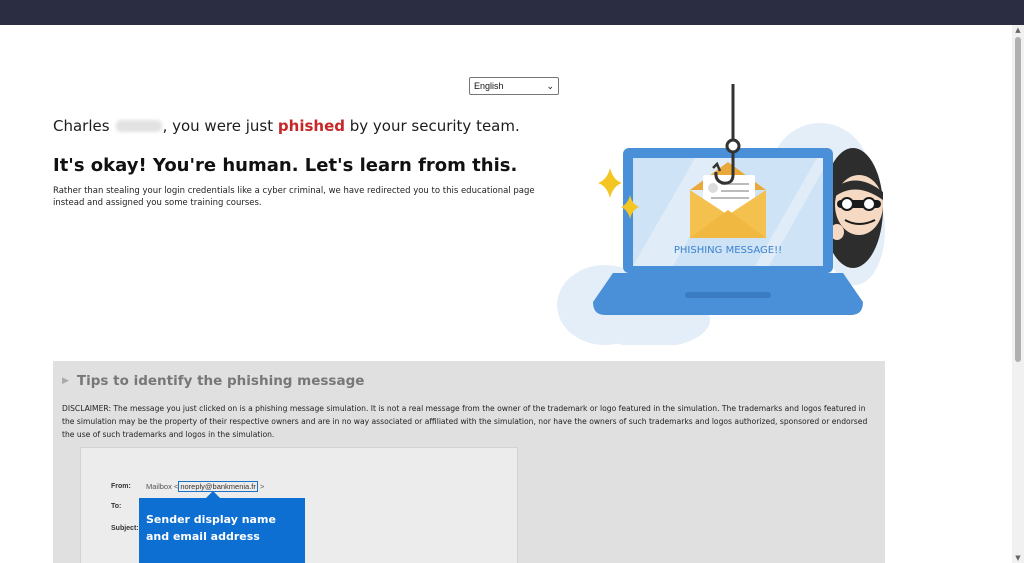 Image resolution: width=1024 pixels, height=563 pixels. I want to click on scrollbar: ▲ ▼, so click(1018, 294).